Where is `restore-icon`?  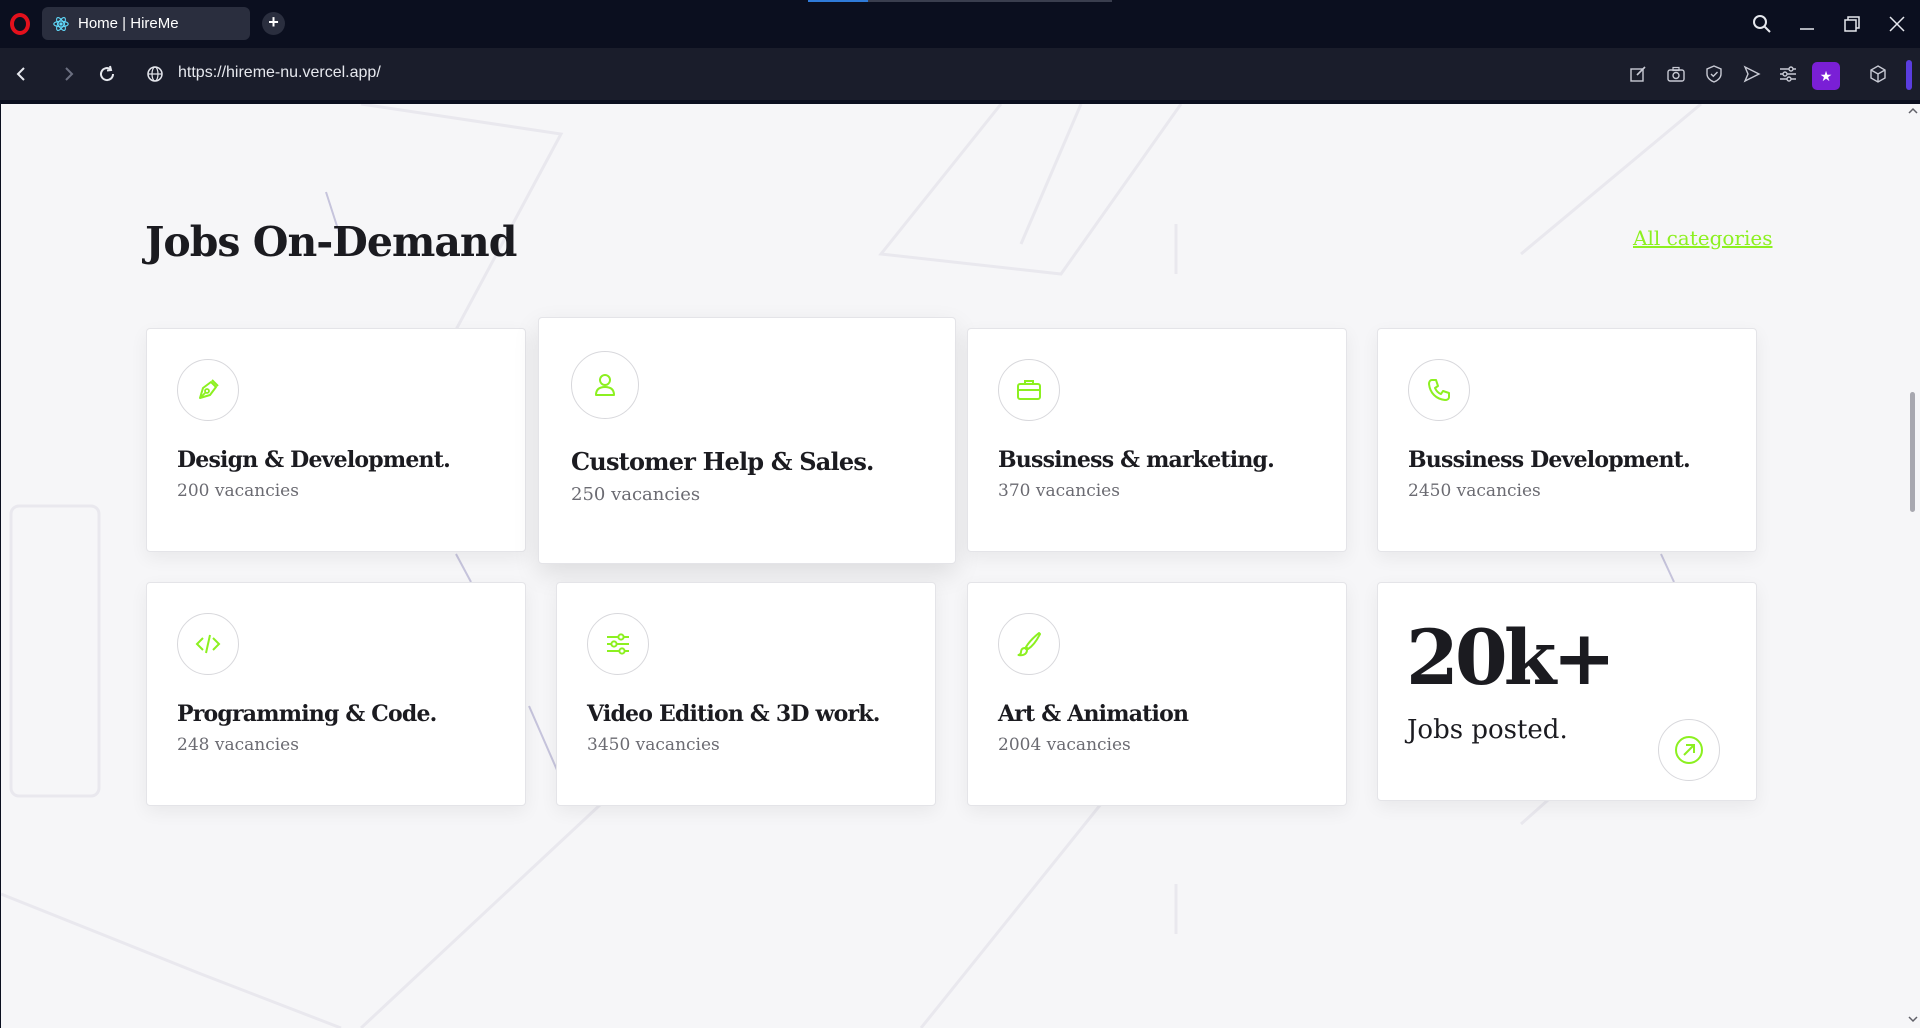
restore-icon is located at coordinates (1852, 24).